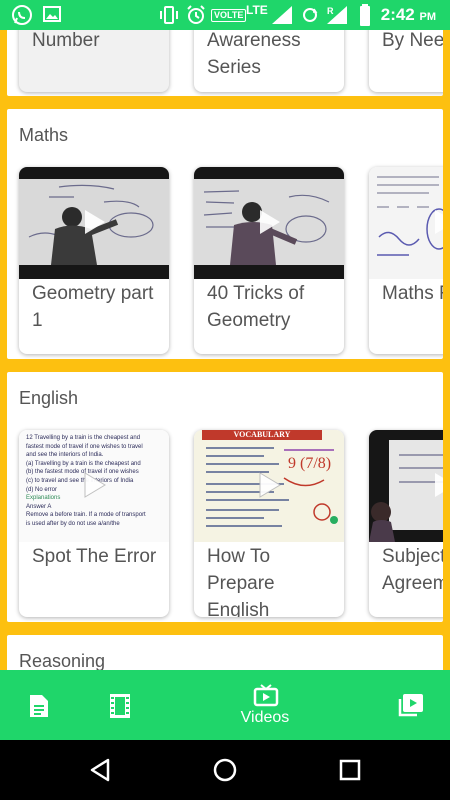  What do you see at coordinates (94, 556) in the screenshot?
I see `card-title: Spot The Error` at bounding box center [94, 556].